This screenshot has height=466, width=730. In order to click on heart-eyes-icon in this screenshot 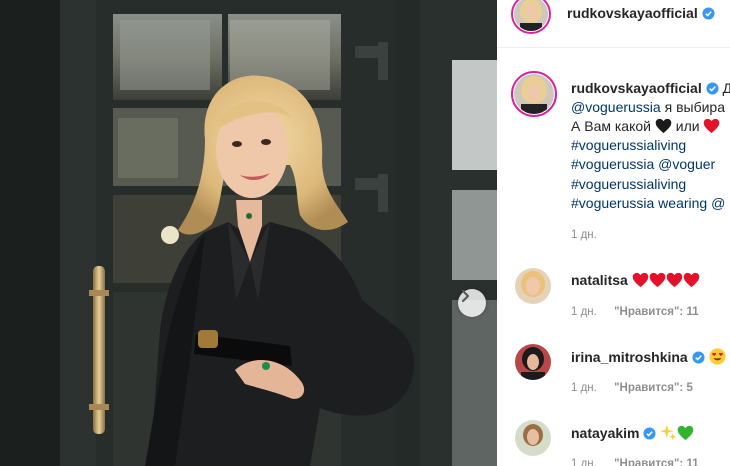, I will do `click(717, 358)`.